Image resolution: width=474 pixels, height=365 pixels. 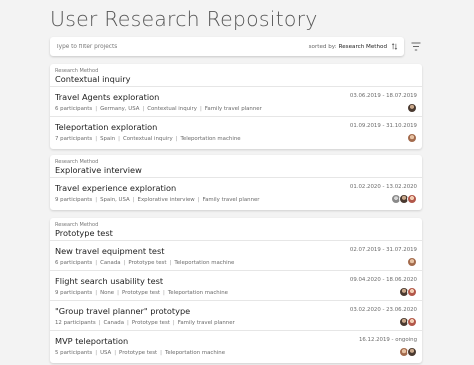 I want to click on project-name: Travel experience exploration, so click(x=115, y=188).